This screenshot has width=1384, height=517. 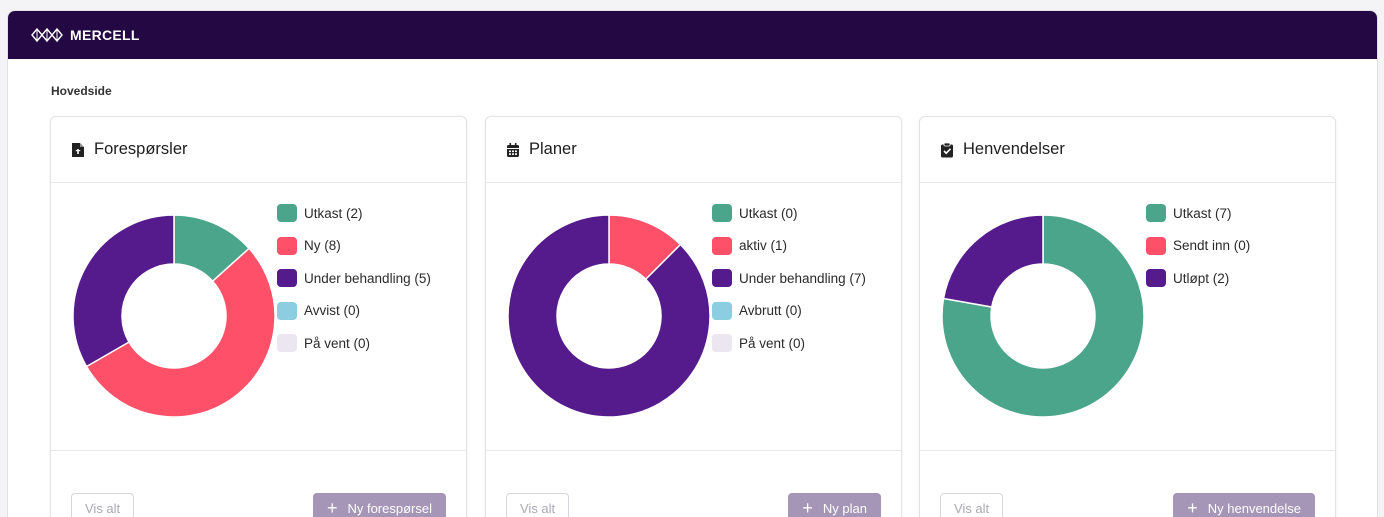 What do you see at coordinates (333, 213) in the screenshot?
I see `legend-label: Utkast (2)` at bounding box center [333, 213].